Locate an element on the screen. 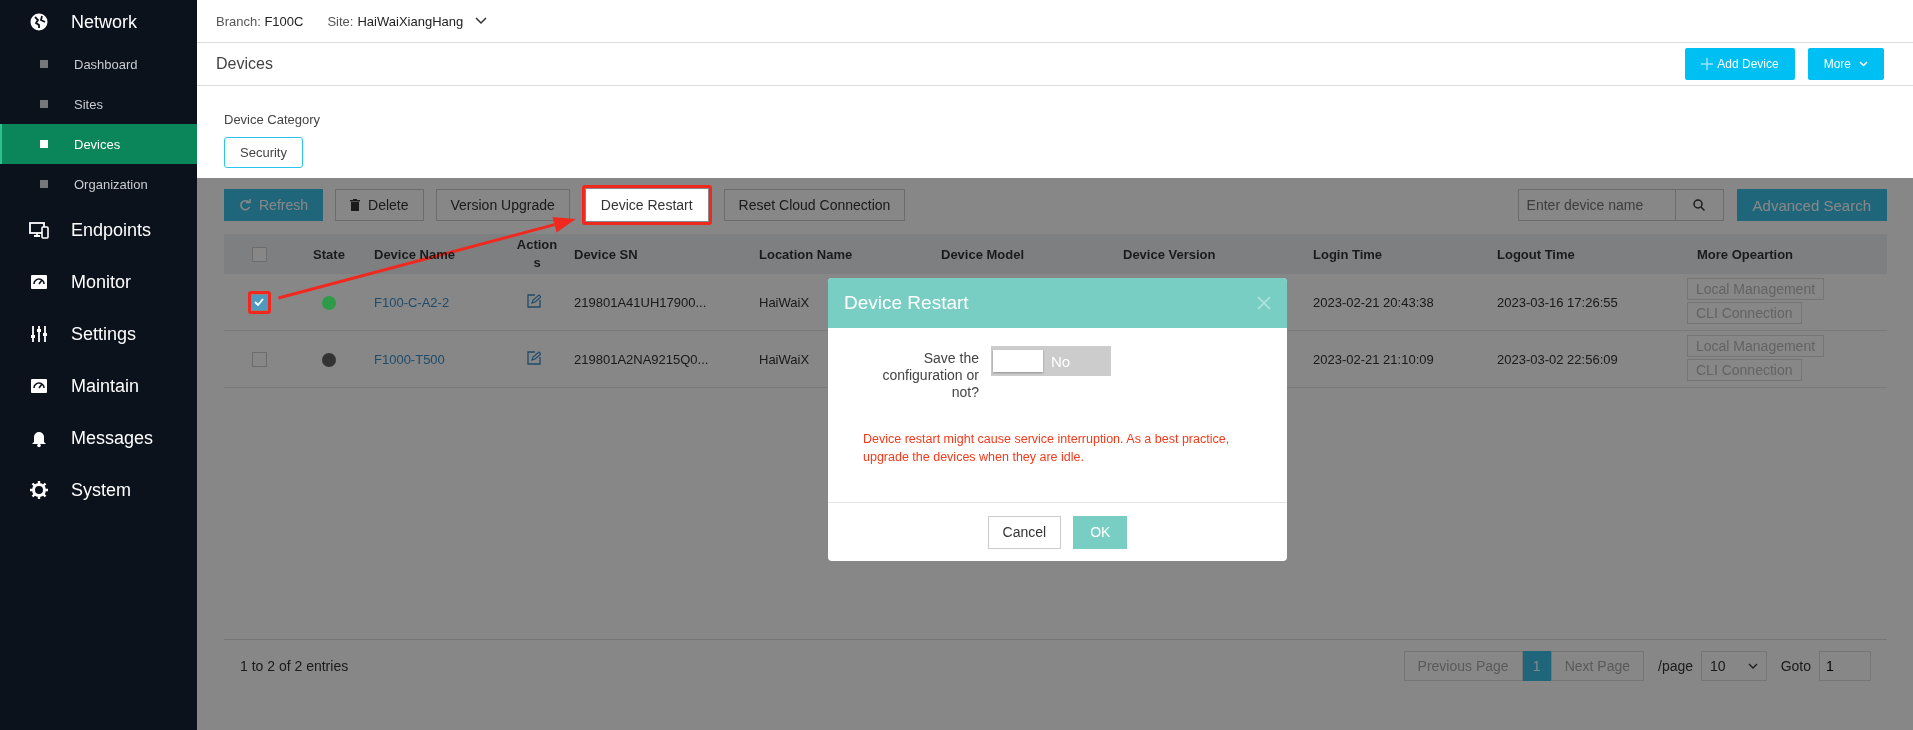  device-name-link: F1000-T500 is located at coordinates (409, 359).